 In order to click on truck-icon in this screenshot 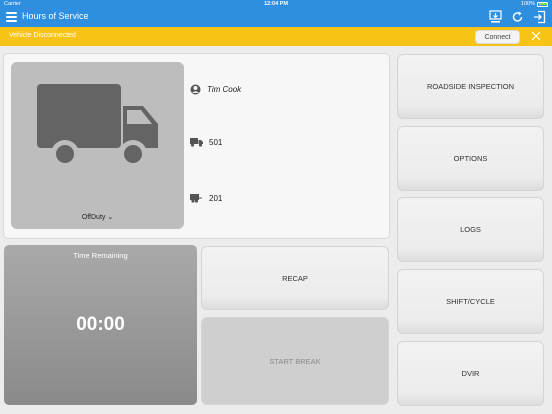, I will do `click(97, 126)`.